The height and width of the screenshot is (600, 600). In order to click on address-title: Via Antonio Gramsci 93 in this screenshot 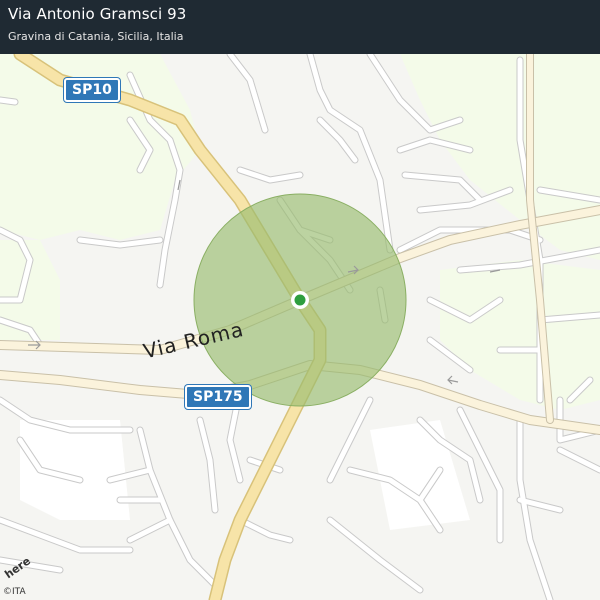, I will do `click(97, 14)`.